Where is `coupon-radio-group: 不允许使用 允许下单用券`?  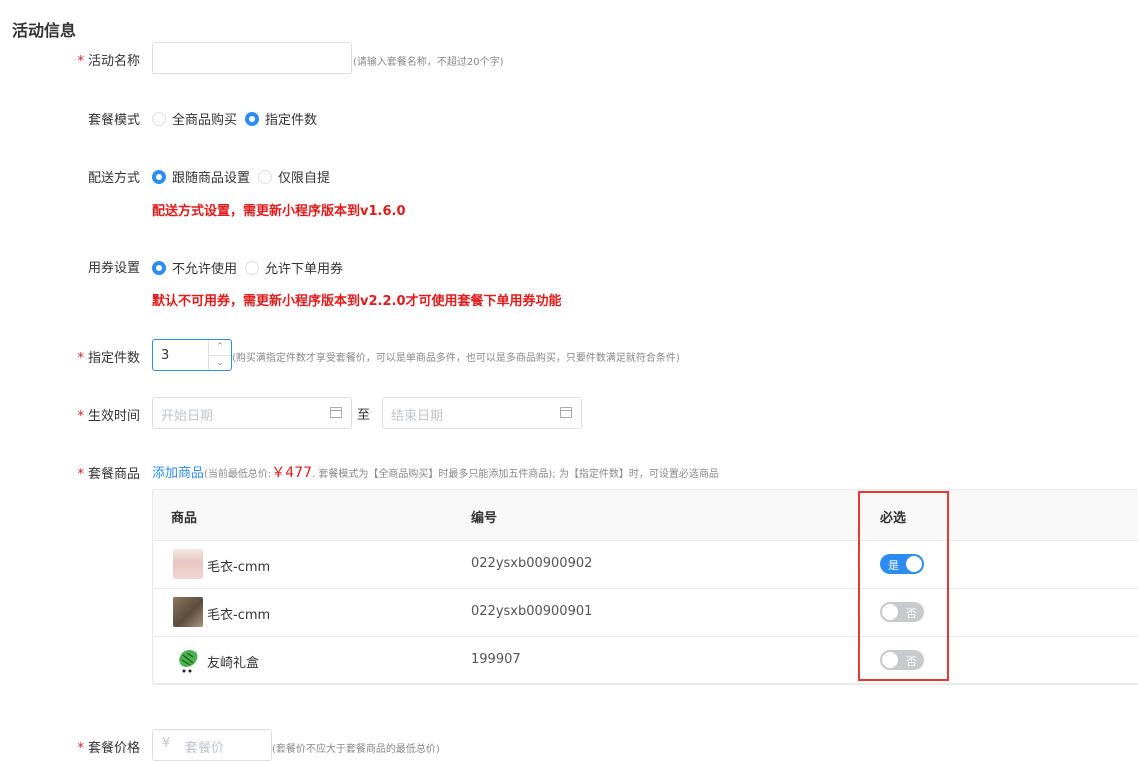 coupon-radio-group: 不允许使用 允许下单用券 is located at coordinates (247, 267).